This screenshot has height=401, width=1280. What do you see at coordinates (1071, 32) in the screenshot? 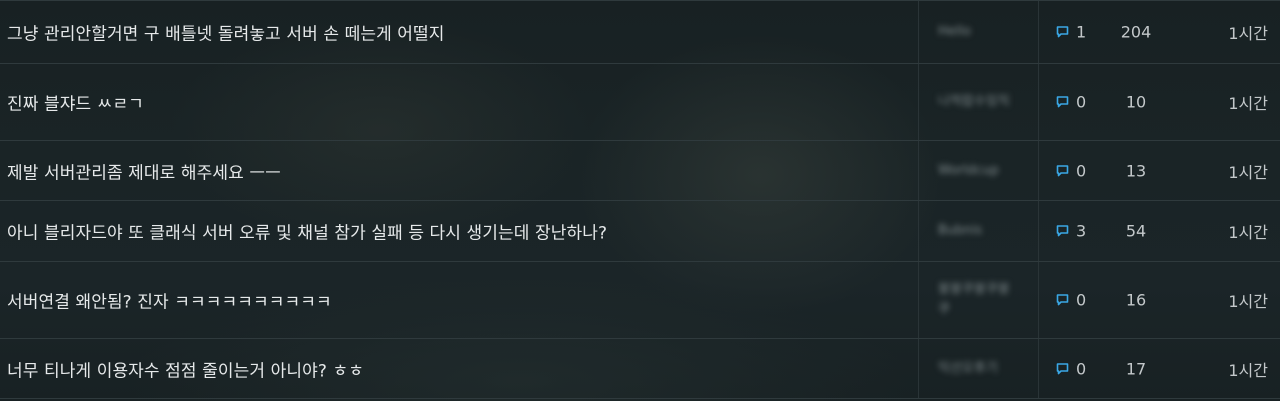
I see `reply-count: 1` at bounding box center [1071, 32].